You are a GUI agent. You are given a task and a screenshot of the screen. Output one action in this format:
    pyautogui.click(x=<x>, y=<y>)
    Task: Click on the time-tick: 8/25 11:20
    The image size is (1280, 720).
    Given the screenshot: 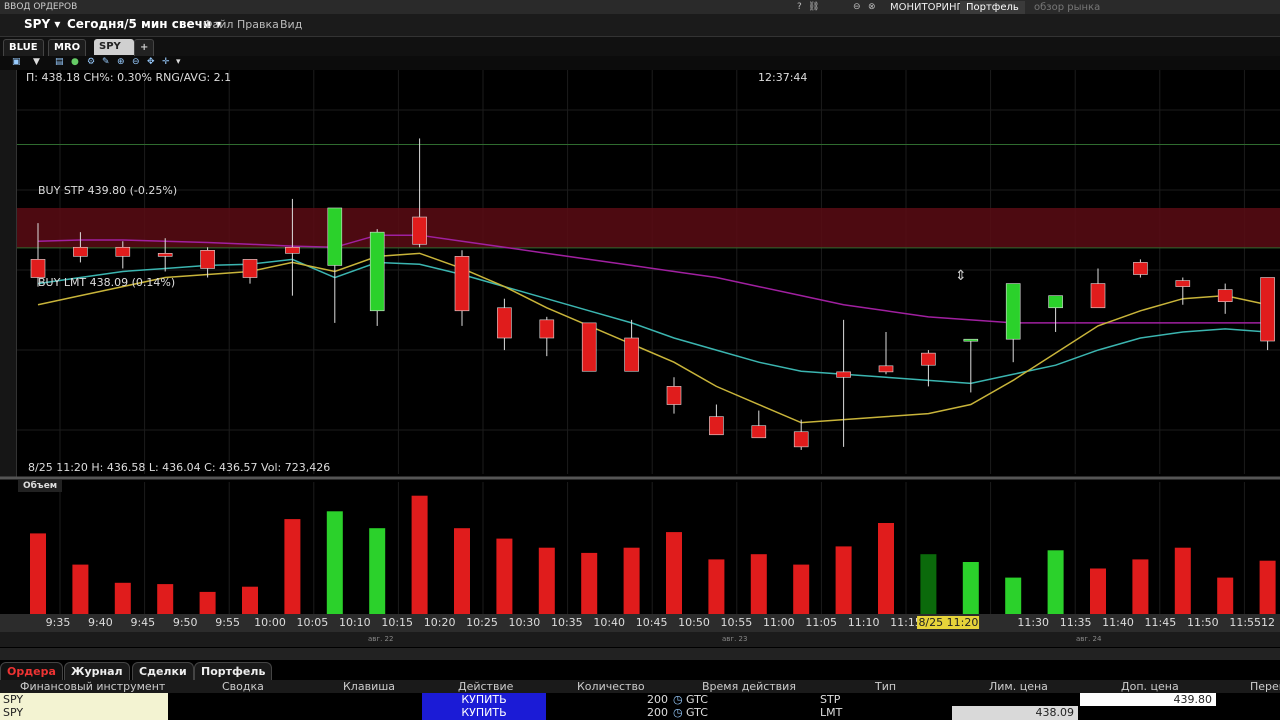 What is the action you would take?
    pyautogui.click(x=948, y=622)
    